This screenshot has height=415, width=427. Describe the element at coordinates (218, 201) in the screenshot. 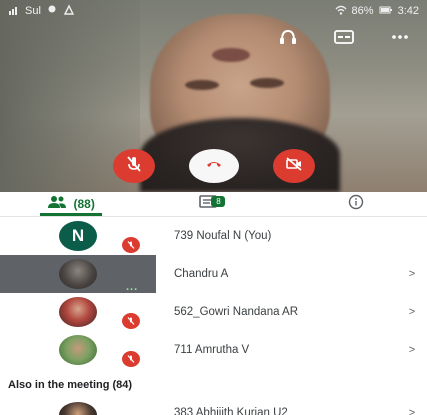

I see `chat-unread-badge: 8` at that location.